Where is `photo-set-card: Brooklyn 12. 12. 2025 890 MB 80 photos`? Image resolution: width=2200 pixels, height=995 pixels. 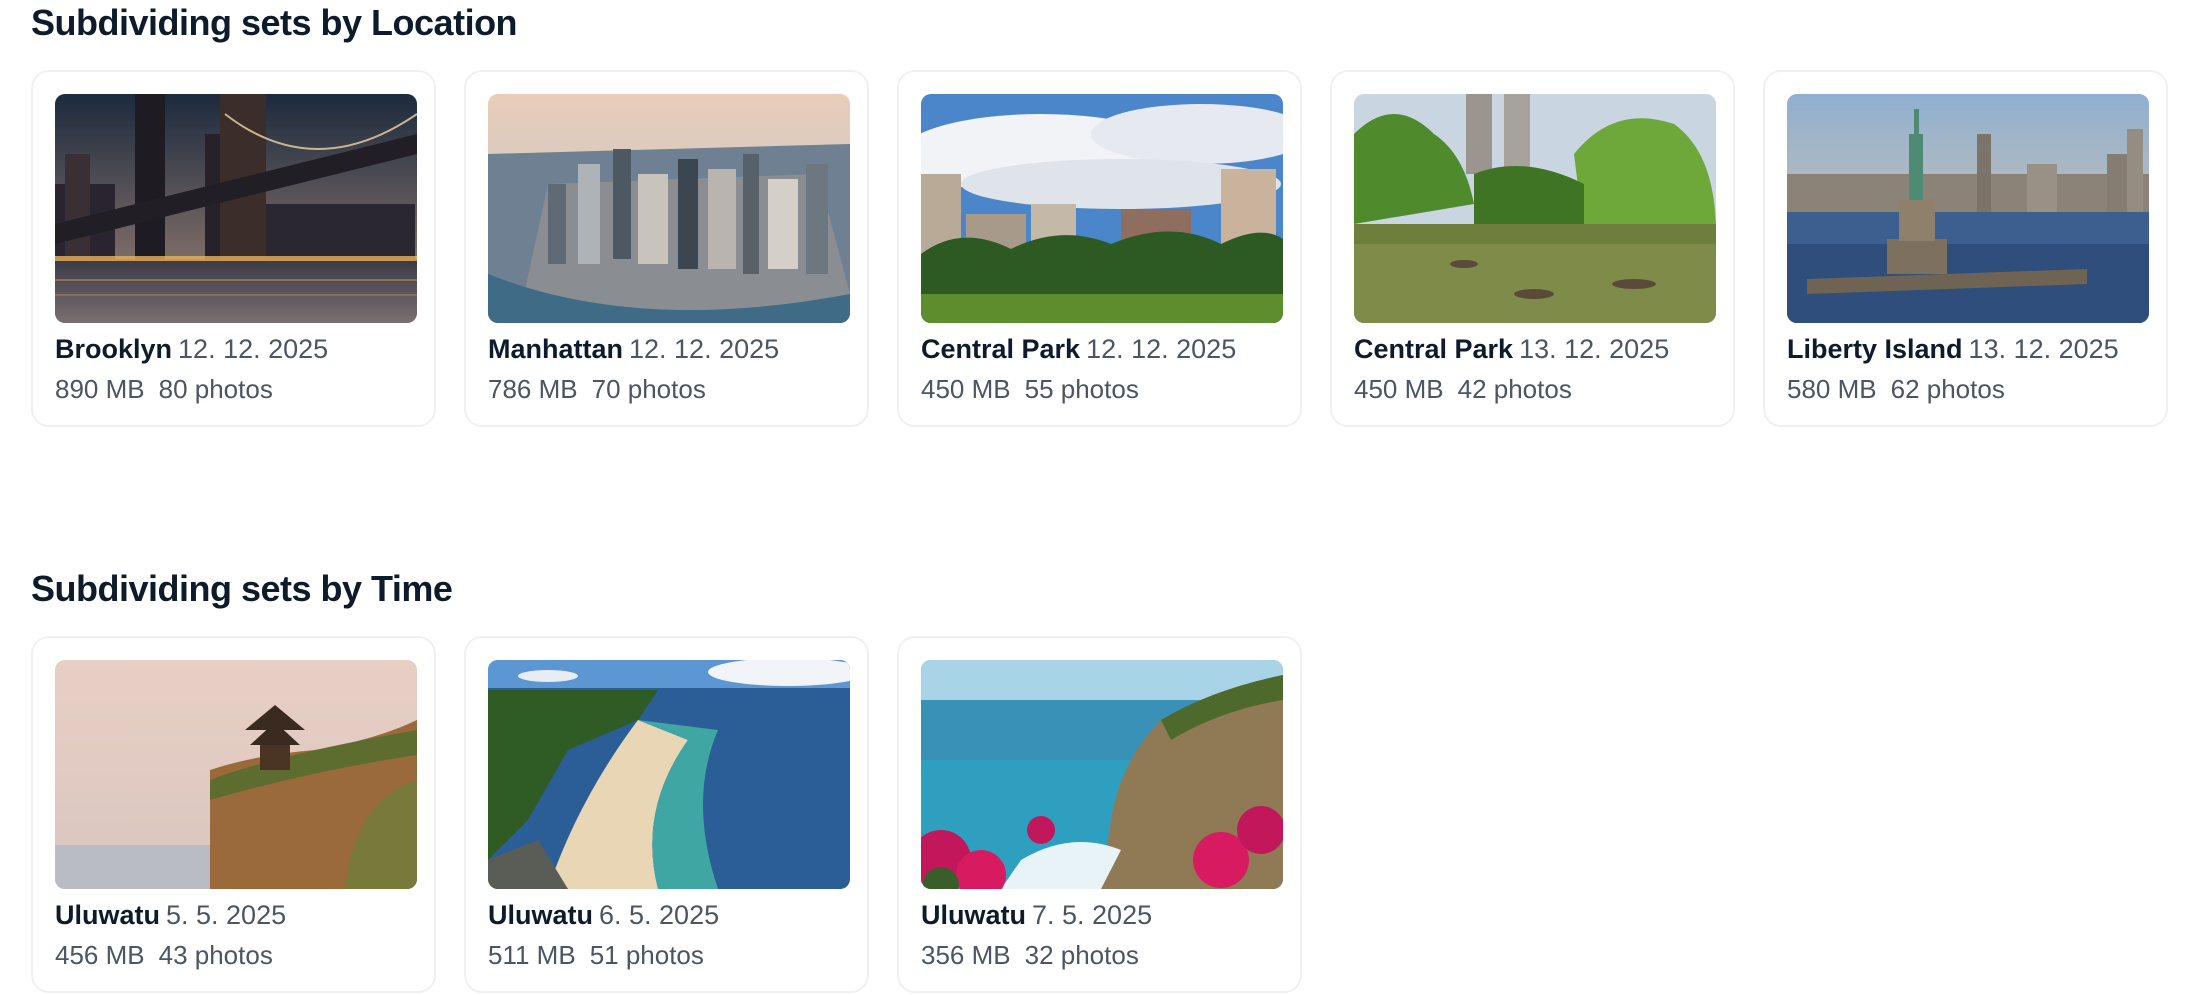
photo-set-card: Brooklyn 12. 12. 2025 890 MB 80 photos is located at coordinates (233, 248).